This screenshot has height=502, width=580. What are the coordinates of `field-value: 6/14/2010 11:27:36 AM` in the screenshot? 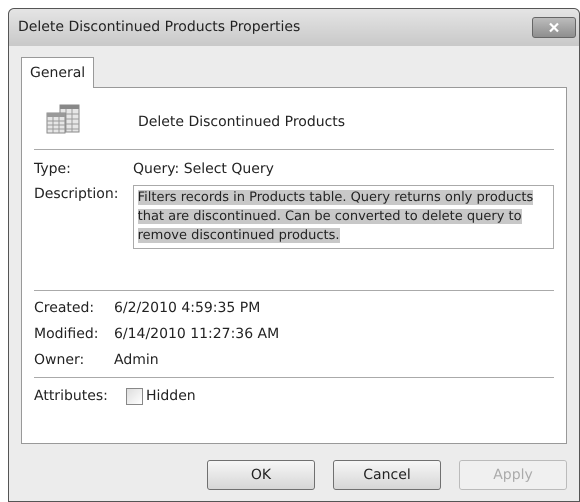 It's located at (197, 334).